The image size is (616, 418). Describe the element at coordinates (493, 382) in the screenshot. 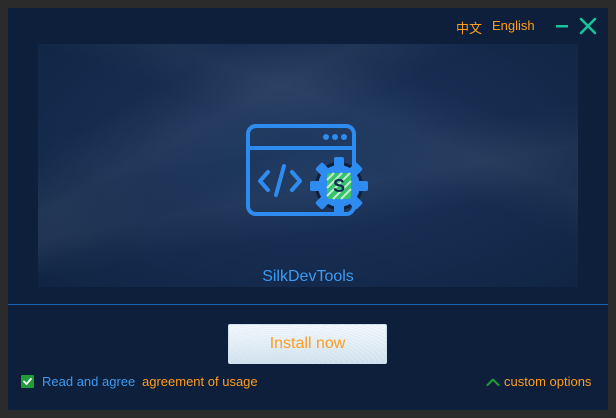

I see `chevron-up-icon` at that location.